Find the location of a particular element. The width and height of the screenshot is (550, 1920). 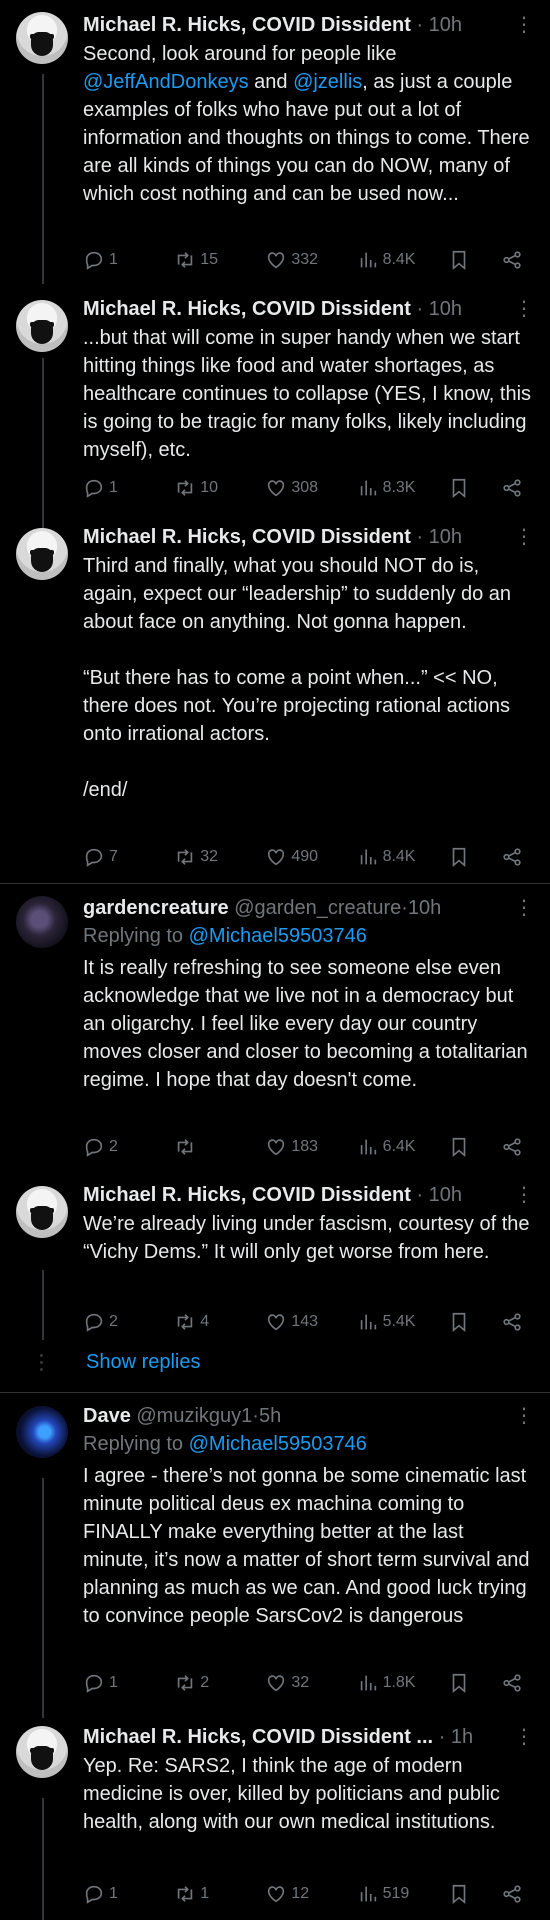

repost-button: 4 is located at coordinates (204, 1322).